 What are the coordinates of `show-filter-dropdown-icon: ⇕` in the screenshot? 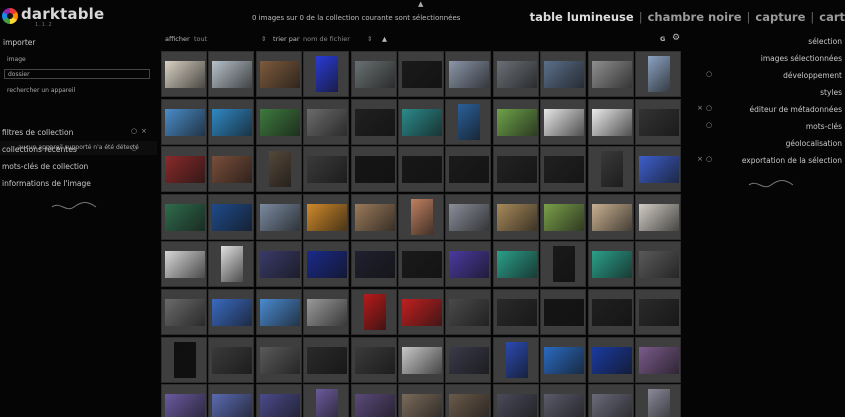 It's located at (263, 39).